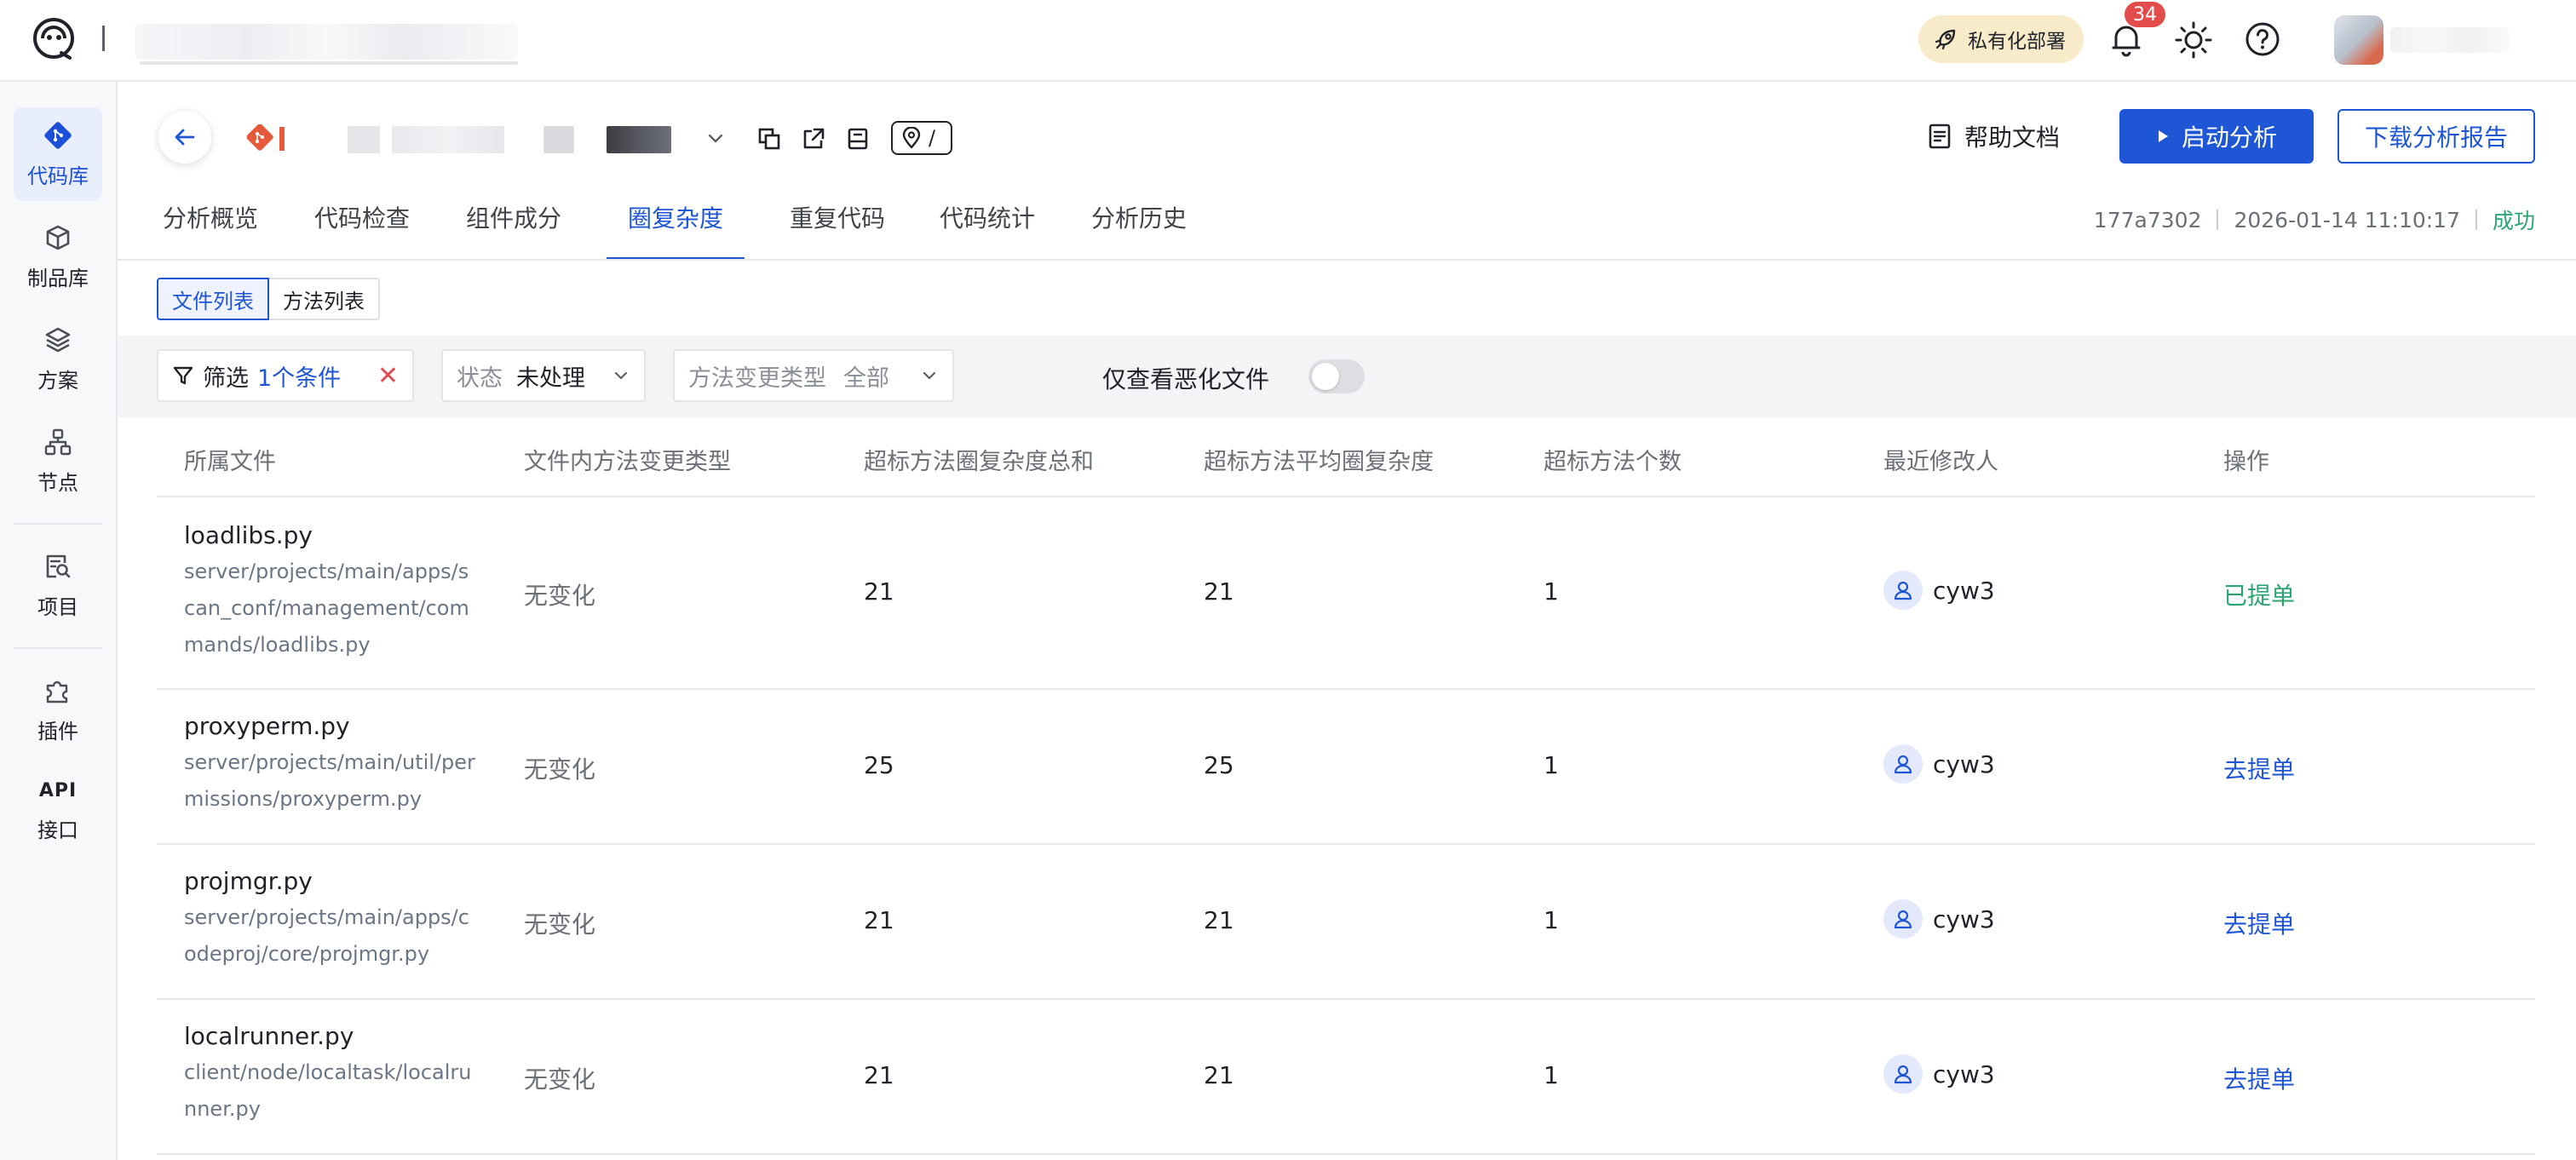 The width and height of the screenshot is (2576, 1160). Describe the element at coordinates (58, 358) in the screenshot. I see `sidebar-item-schemes: 方案` at that location.